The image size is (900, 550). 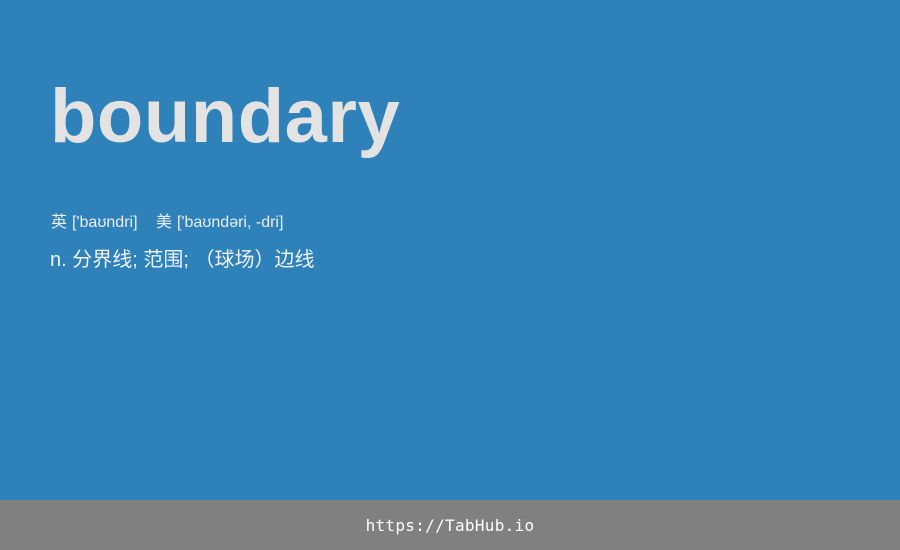 I want to click on definition-text: n. 分界线; 范围; （球场）边线, so click(x=182, y=260).